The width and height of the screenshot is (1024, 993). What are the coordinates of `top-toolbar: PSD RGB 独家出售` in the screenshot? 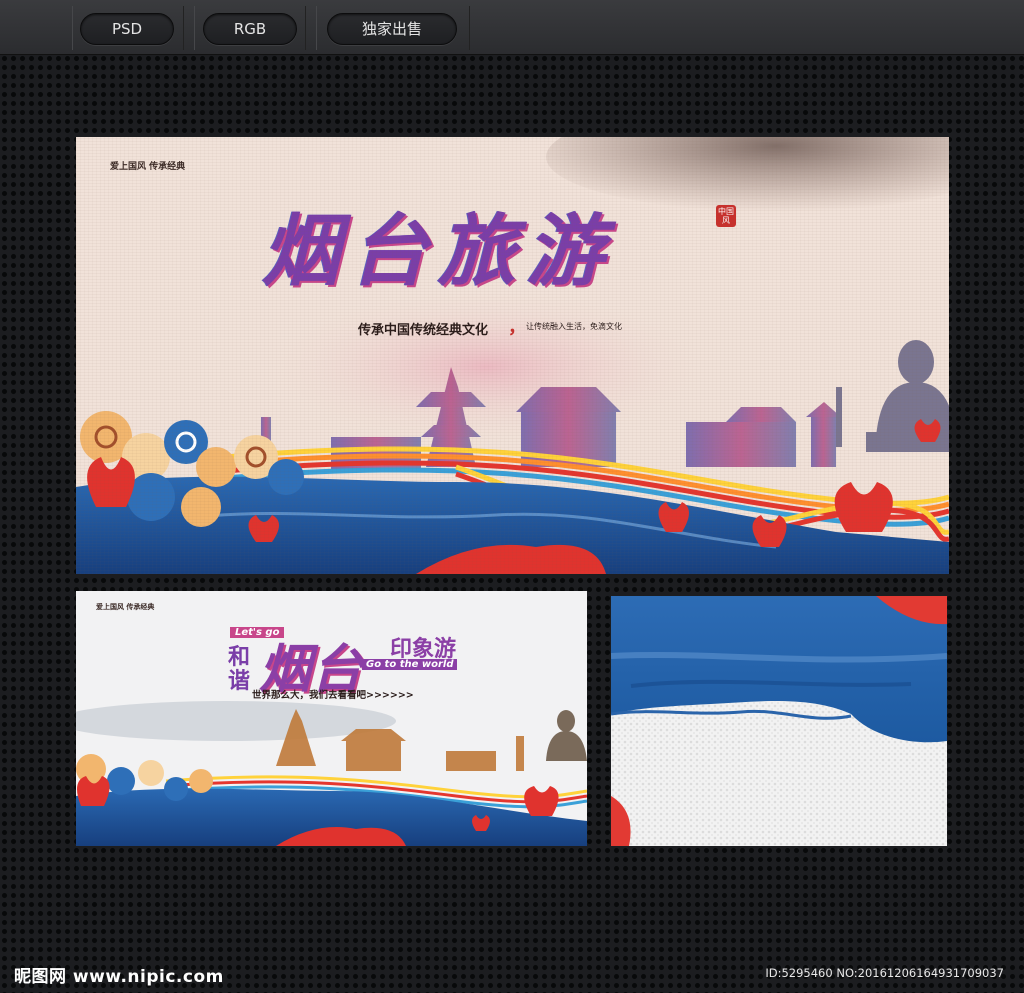 It's located at (512, 27).